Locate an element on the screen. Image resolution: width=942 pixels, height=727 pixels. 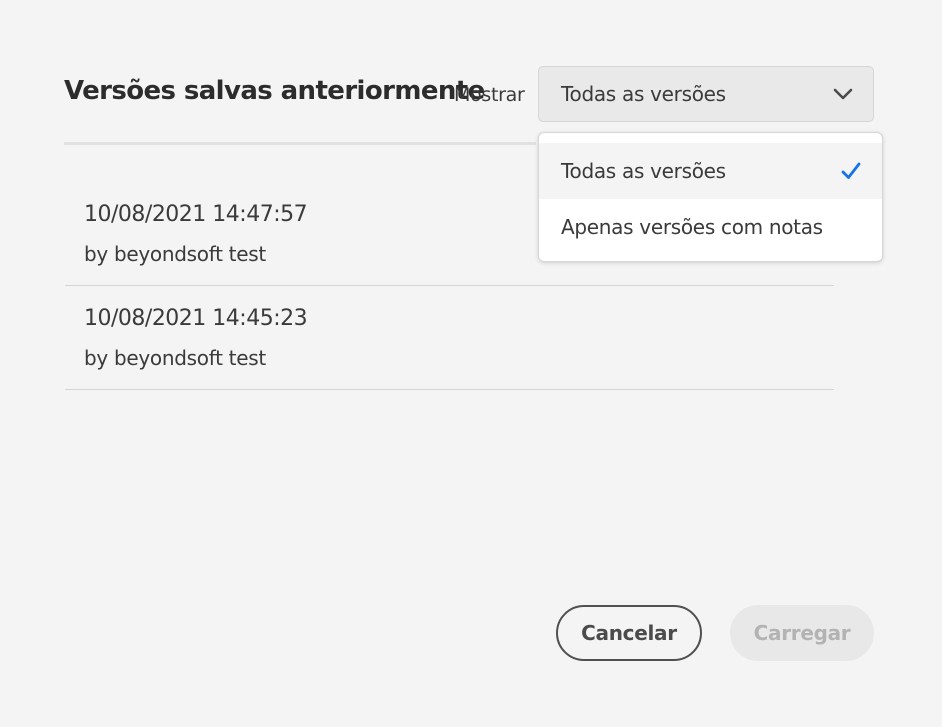
show-filter-label: Mostrar is located at coordinates (489, 95).